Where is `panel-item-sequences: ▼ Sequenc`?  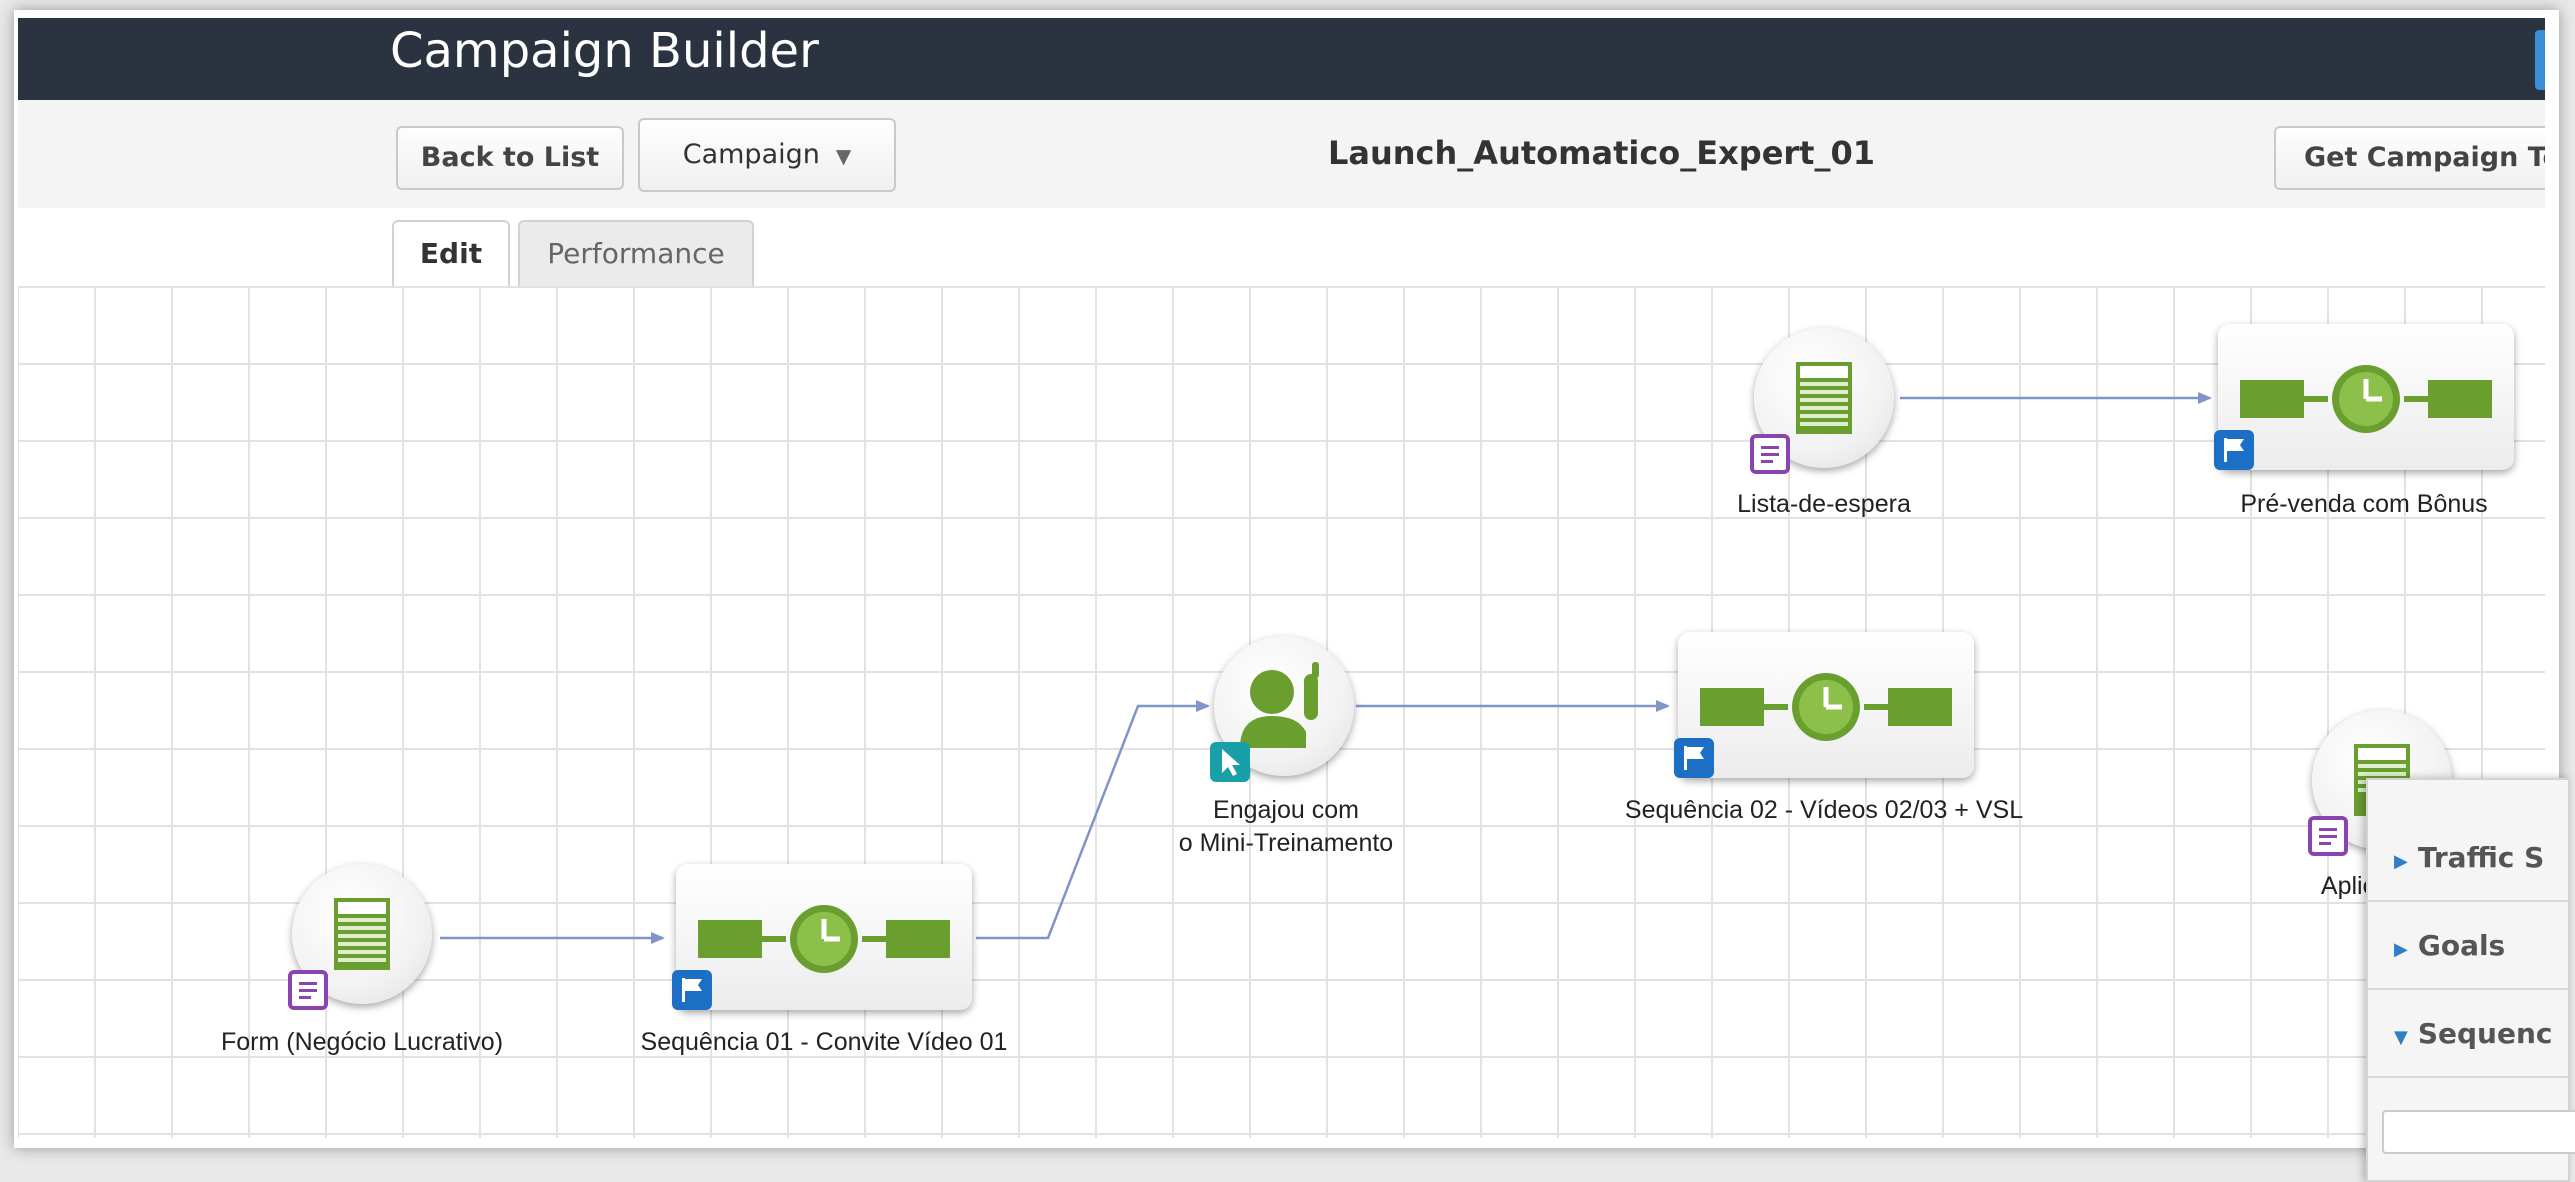
panel-item-sequences: ▼ Sequenc is located at coordinates (2468, 1034).